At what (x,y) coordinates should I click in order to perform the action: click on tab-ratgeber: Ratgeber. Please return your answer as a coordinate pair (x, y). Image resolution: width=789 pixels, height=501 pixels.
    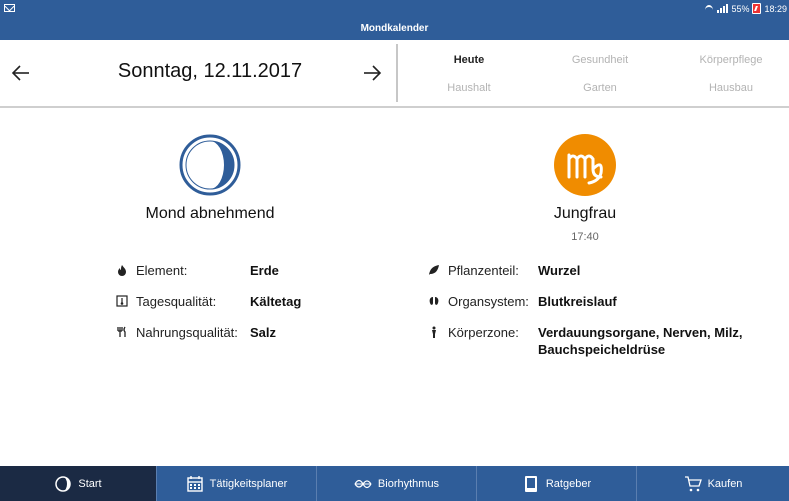
    Looking at the image, I should click on (556, 483).